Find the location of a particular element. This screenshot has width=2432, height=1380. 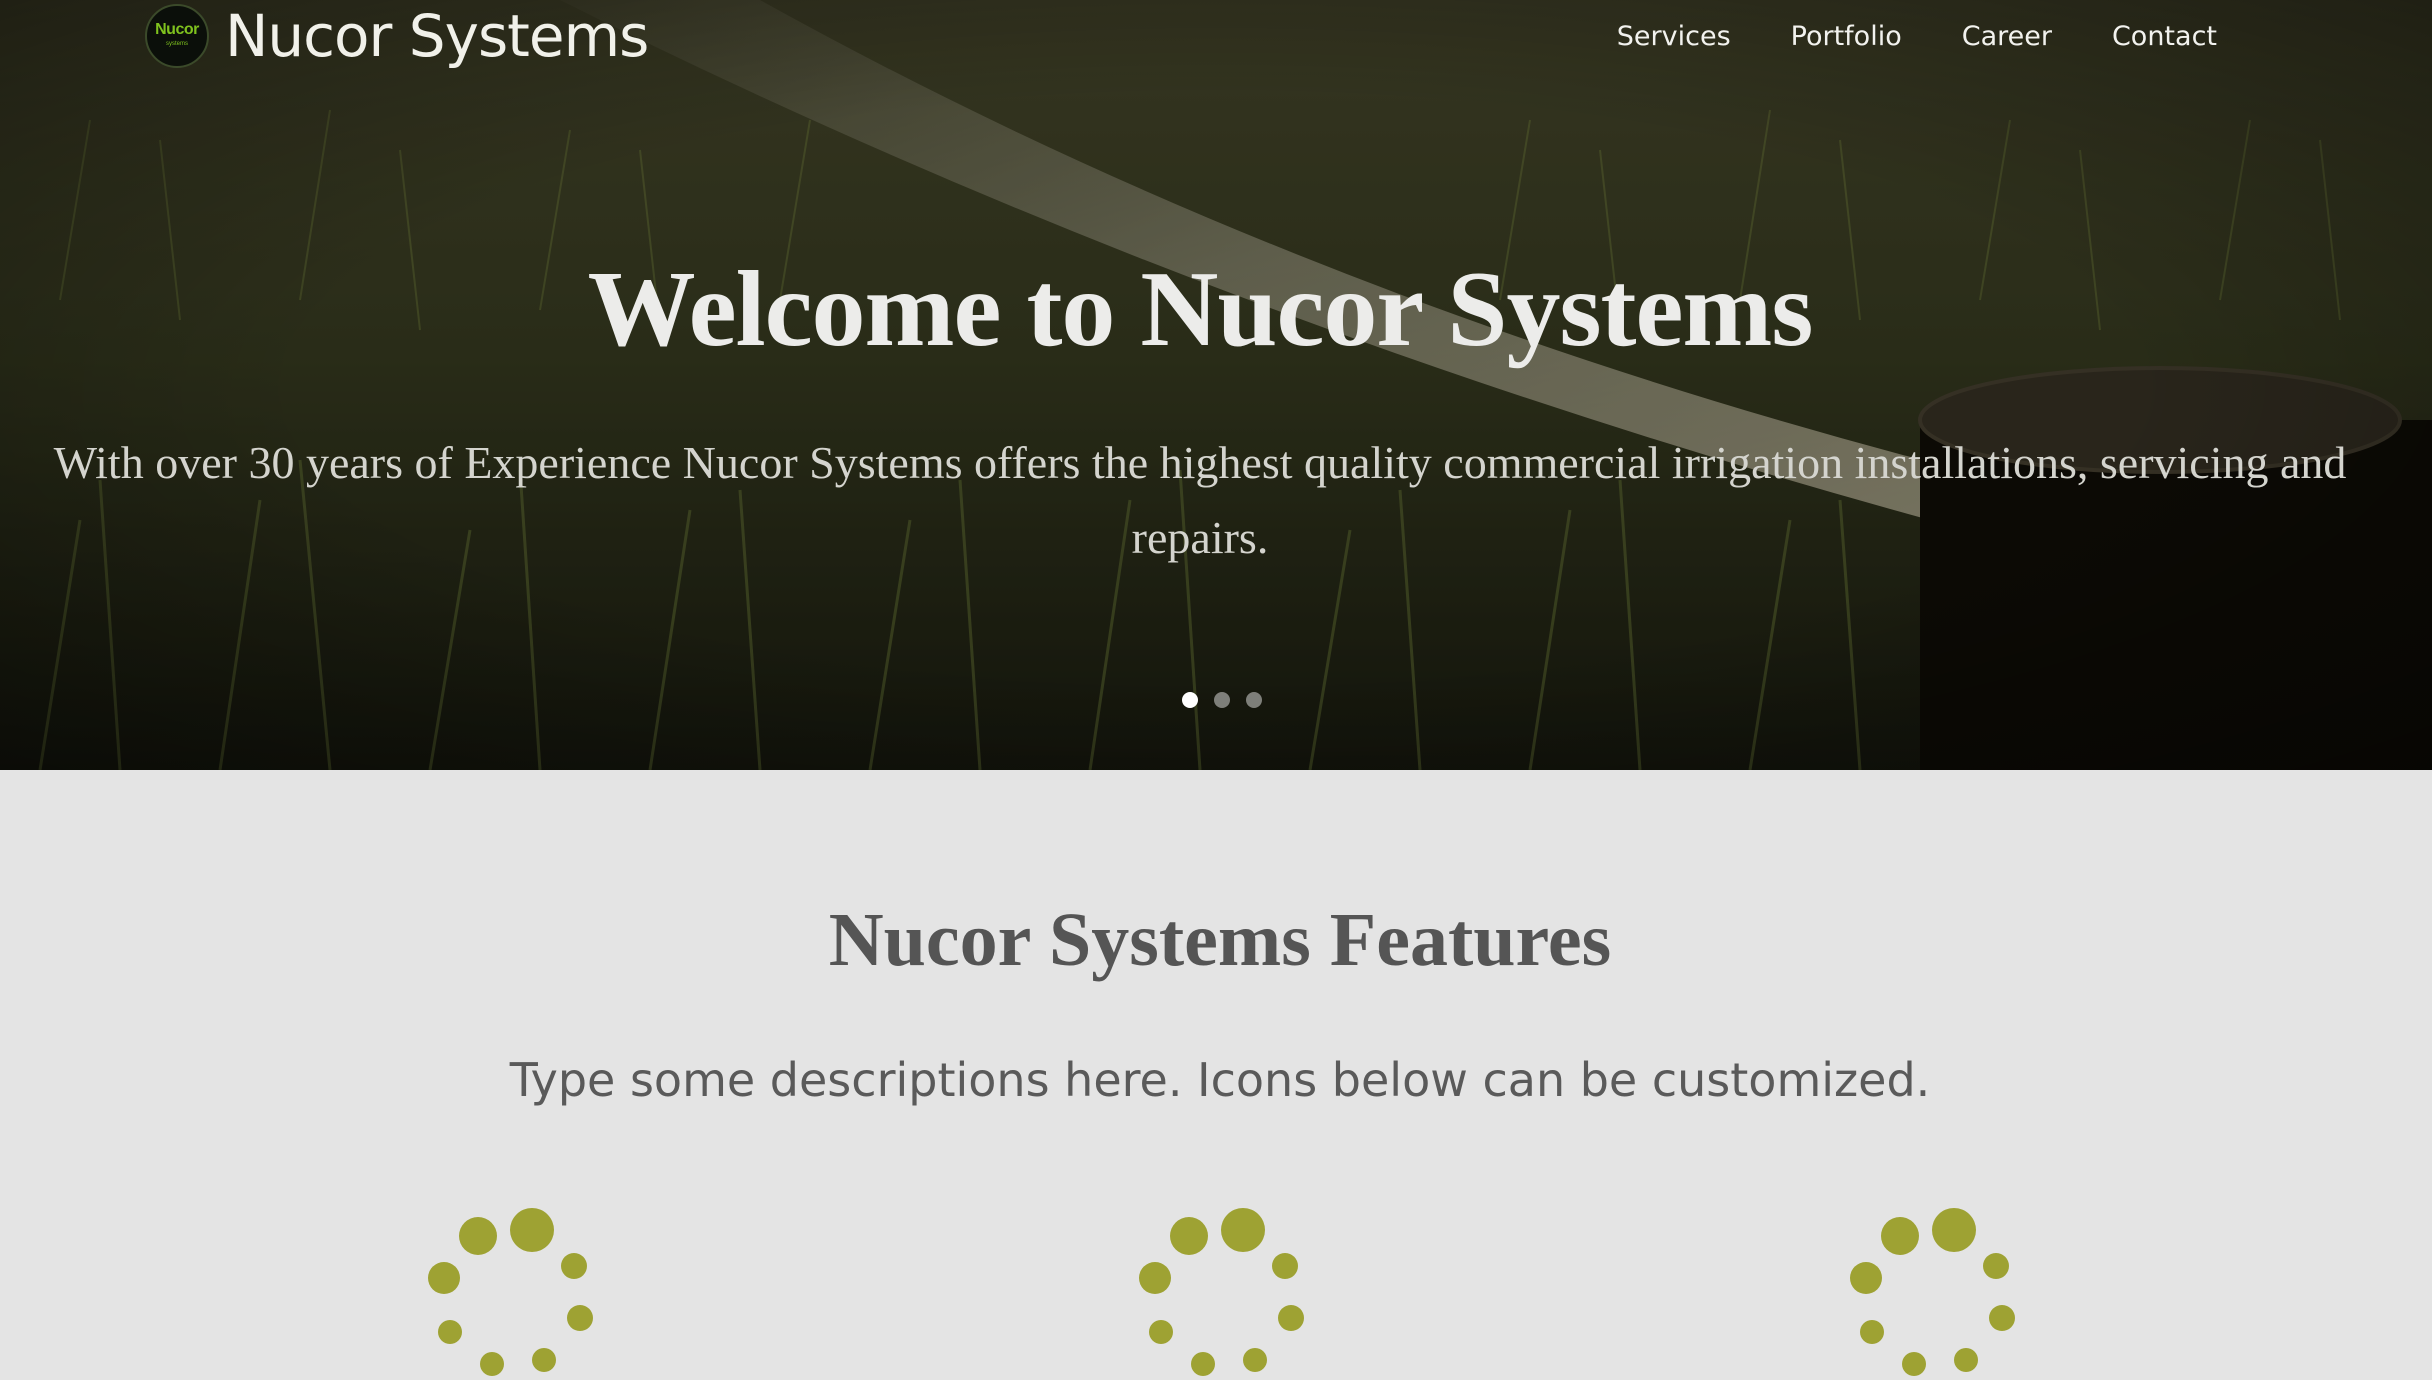

company-logo: Nucor systems is located at coordinates (177, 36).